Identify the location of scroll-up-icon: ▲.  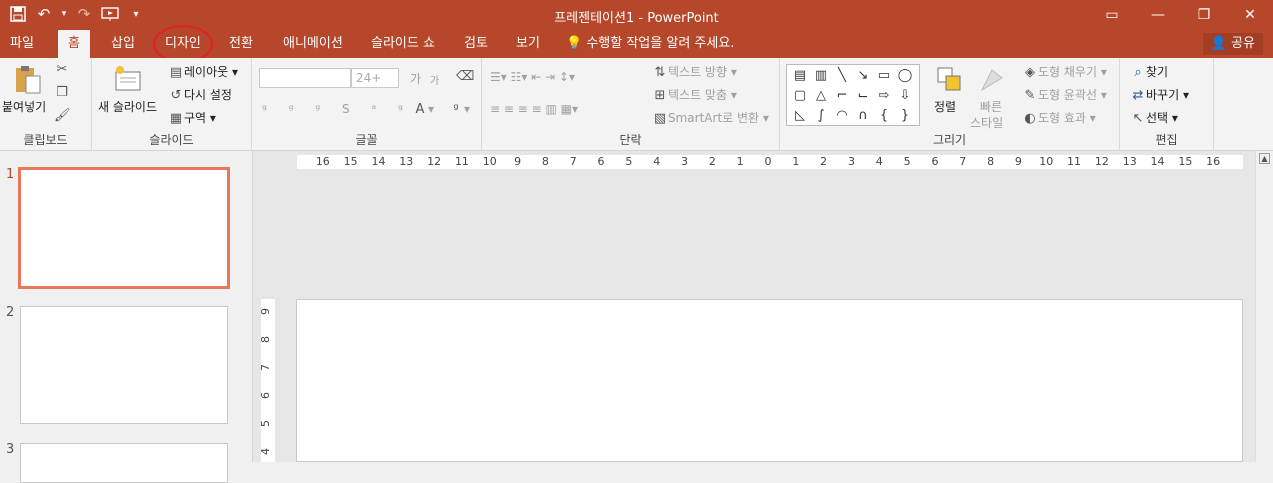
(1264, 158).